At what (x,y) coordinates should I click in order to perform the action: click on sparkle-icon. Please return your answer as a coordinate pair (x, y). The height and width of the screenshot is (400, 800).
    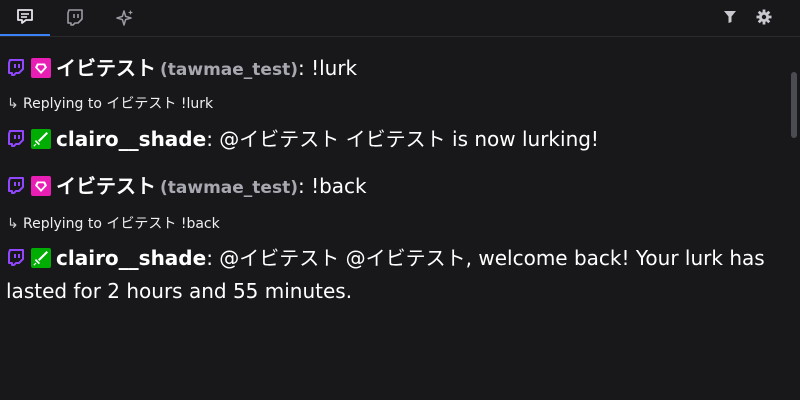
    Looking at the image, I should click on (124, 18).